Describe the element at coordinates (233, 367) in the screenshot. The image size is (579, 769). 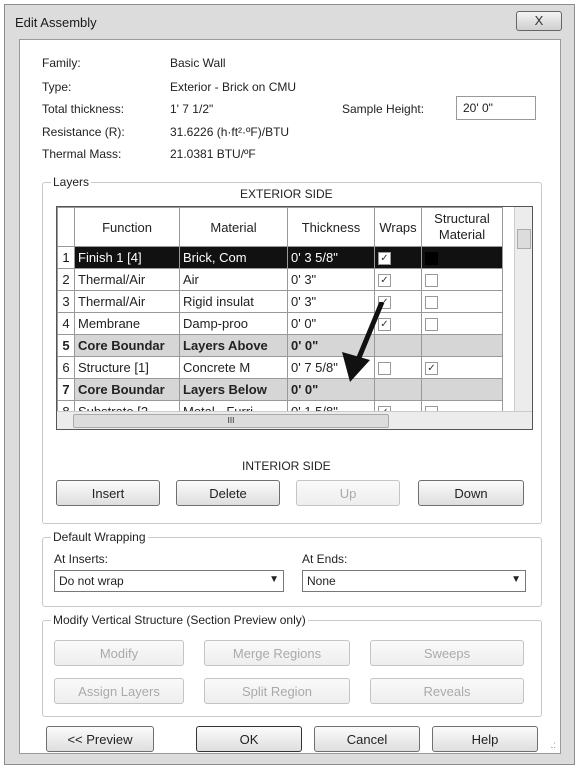
I see `material-cell: Concrete M` at that location.